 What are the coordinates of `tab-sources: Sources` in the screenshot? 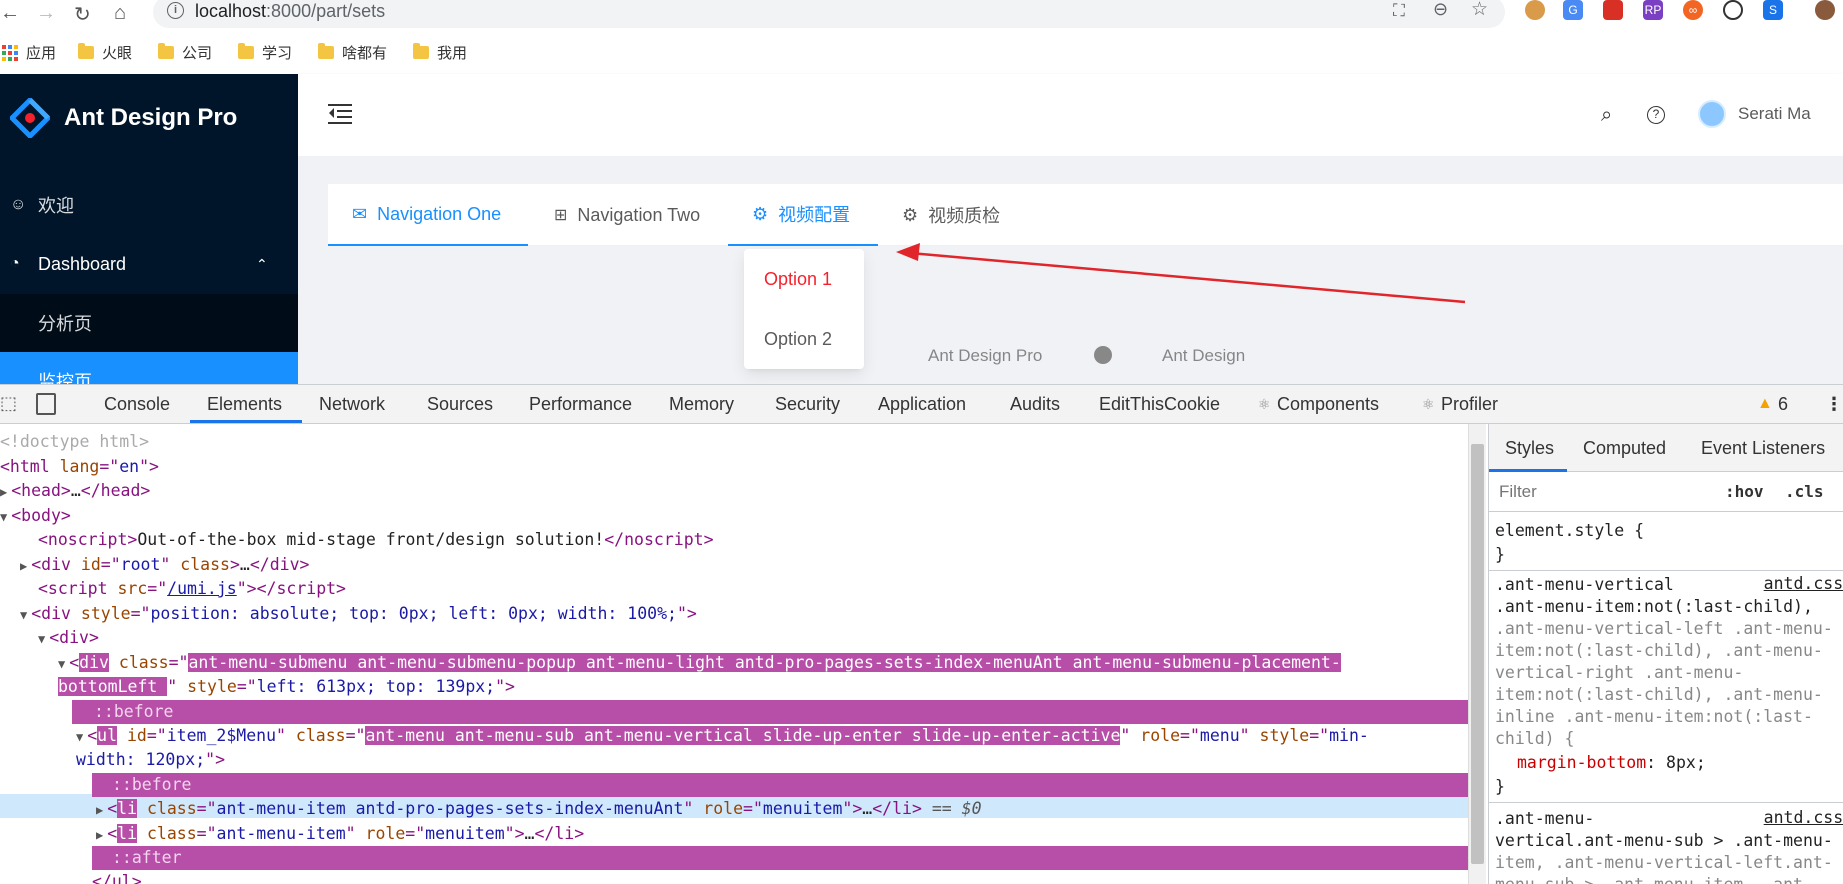 It's located at (460, 404).